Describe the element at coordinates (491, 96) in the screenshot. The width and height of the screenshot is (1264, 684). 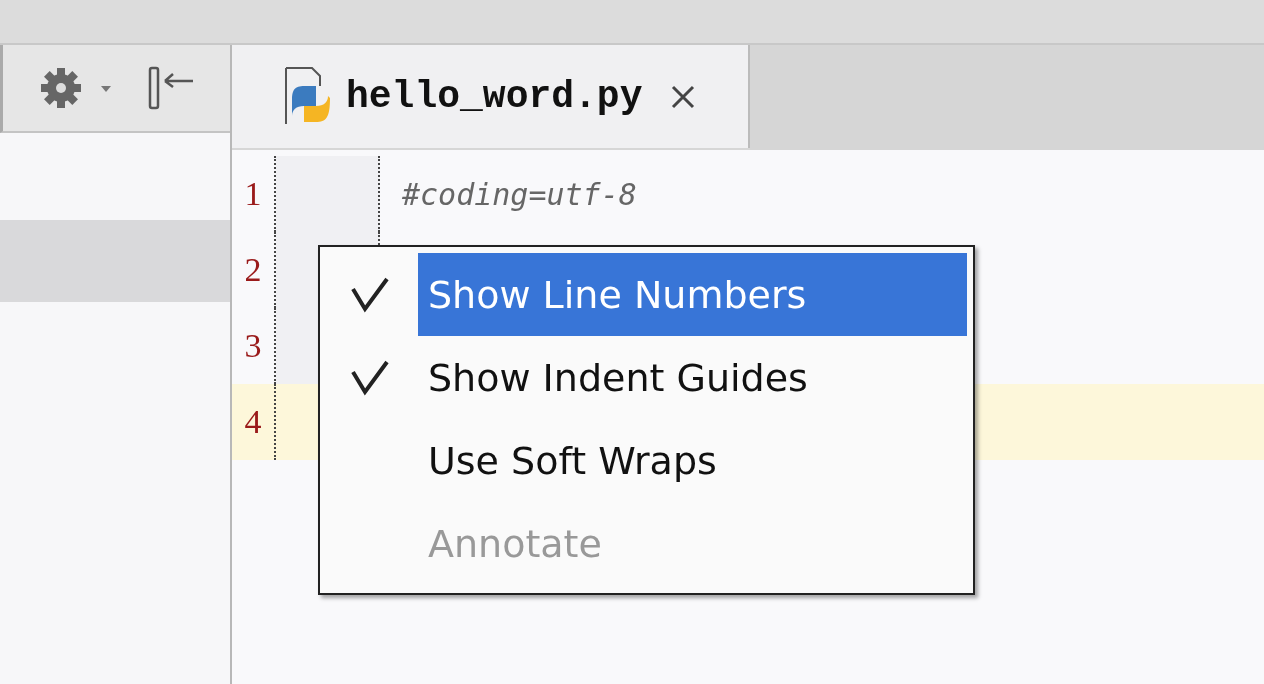
I see `editor-tab: hello_word.py` at that location.